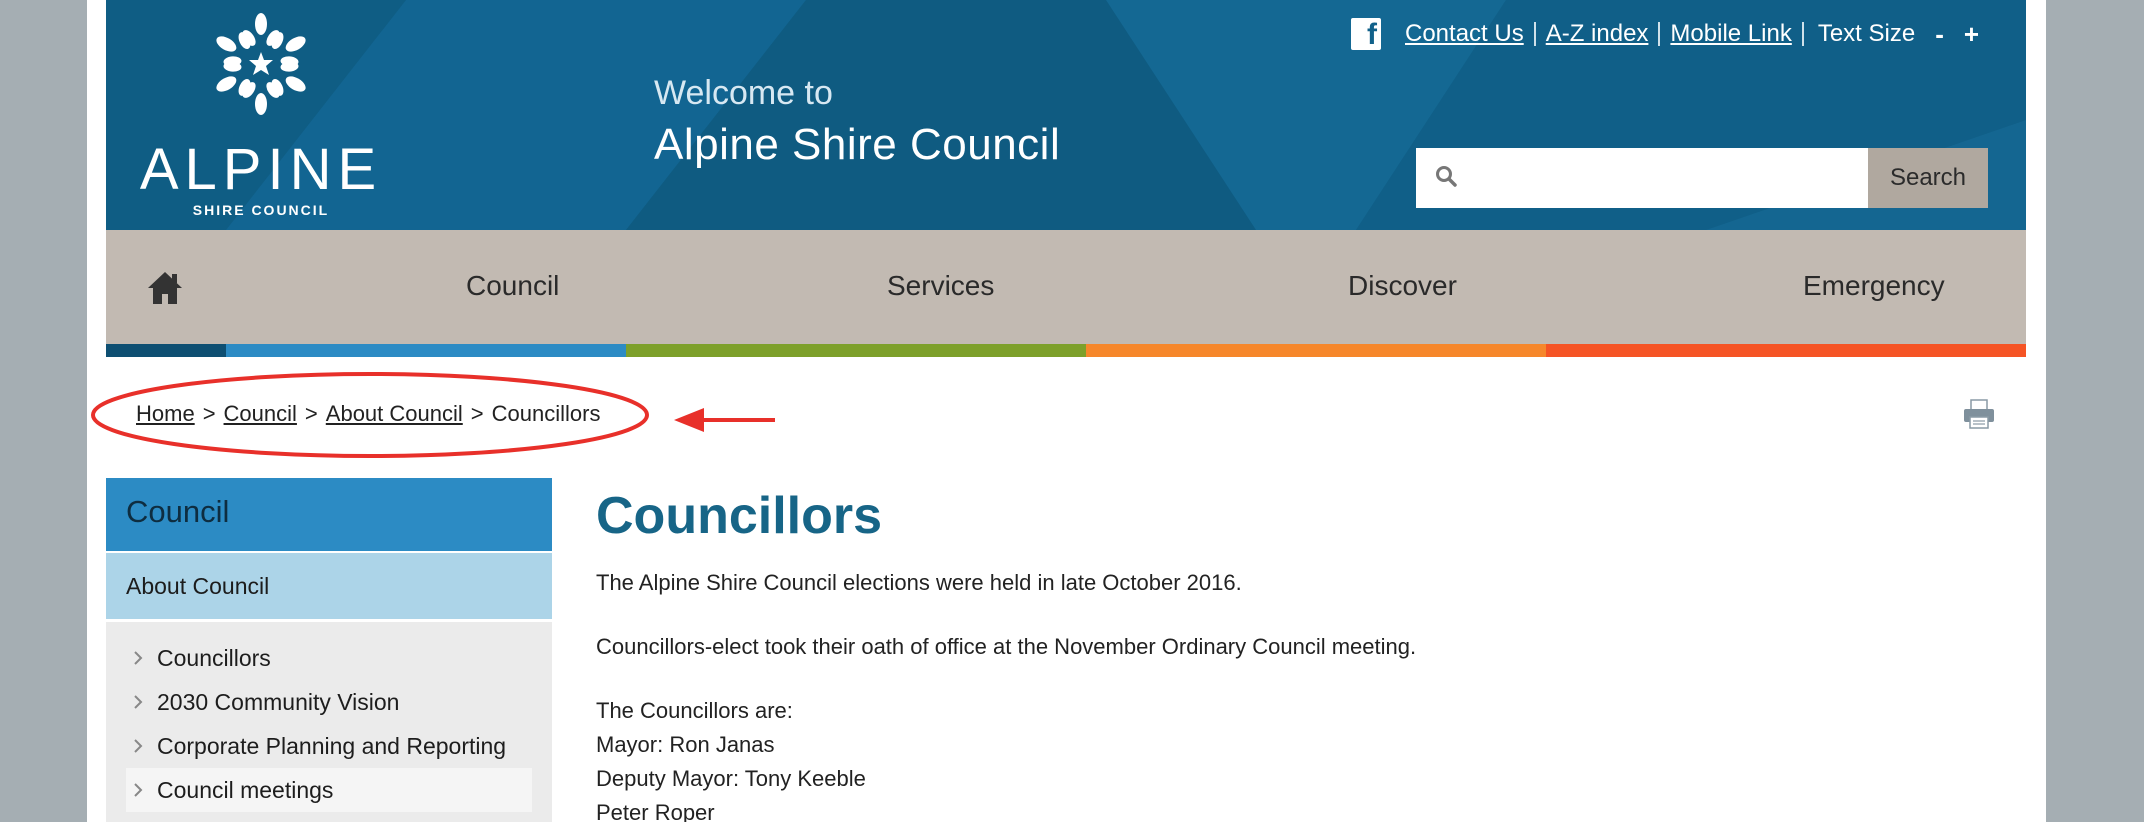 This screenshot has height=822, width=2144. I want to click on sidebar-item-council-meetings: Council meetings, so click(329, 790).